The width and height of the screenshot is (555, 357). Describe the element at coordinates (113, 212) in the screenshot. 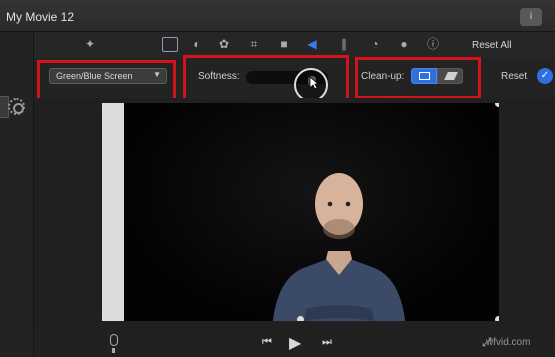

I see `white-background-strip` at that location.